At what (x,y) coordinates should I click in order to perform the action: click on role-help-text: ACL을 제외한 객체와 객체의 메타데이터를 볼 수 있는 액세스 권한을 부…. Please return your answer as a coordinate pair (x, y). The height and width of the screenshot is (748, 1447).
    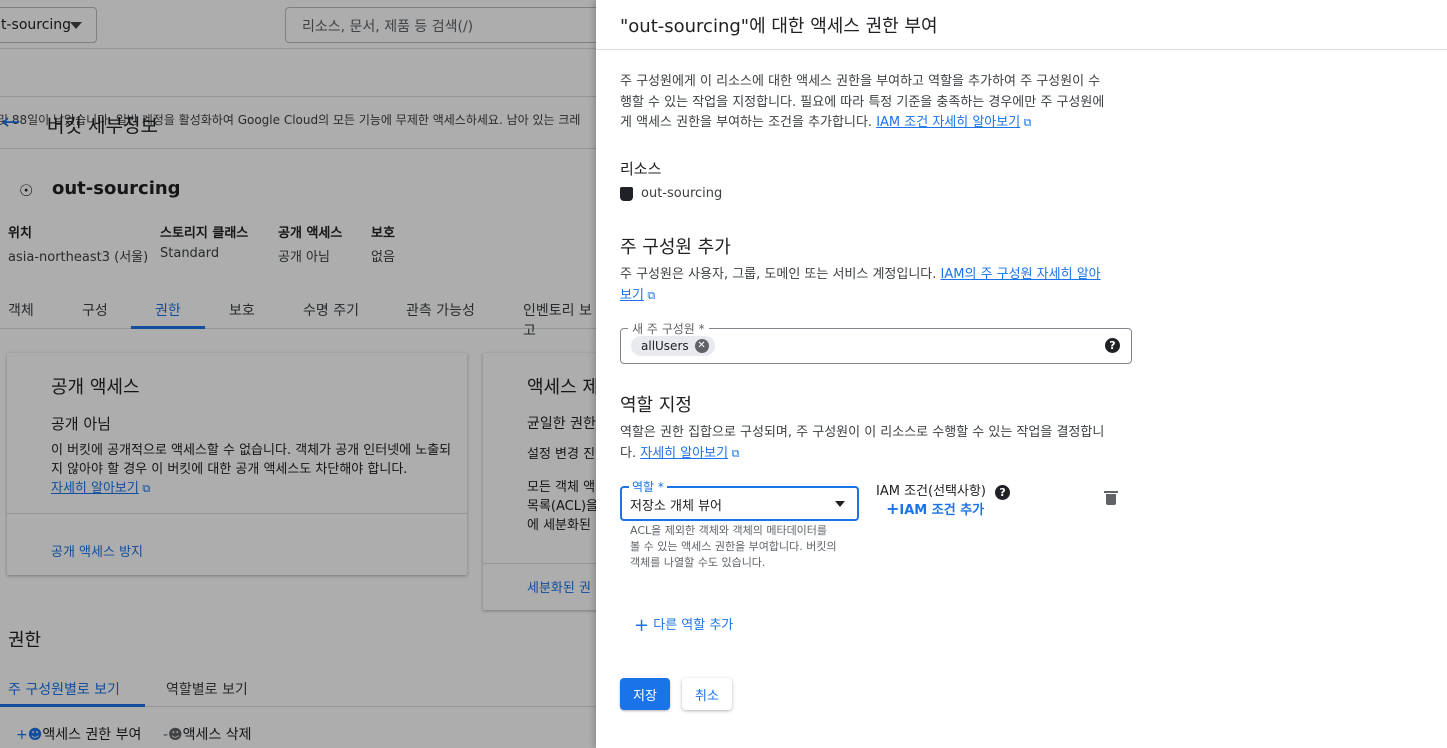
    Looking at the image, I should click on (733, 546).